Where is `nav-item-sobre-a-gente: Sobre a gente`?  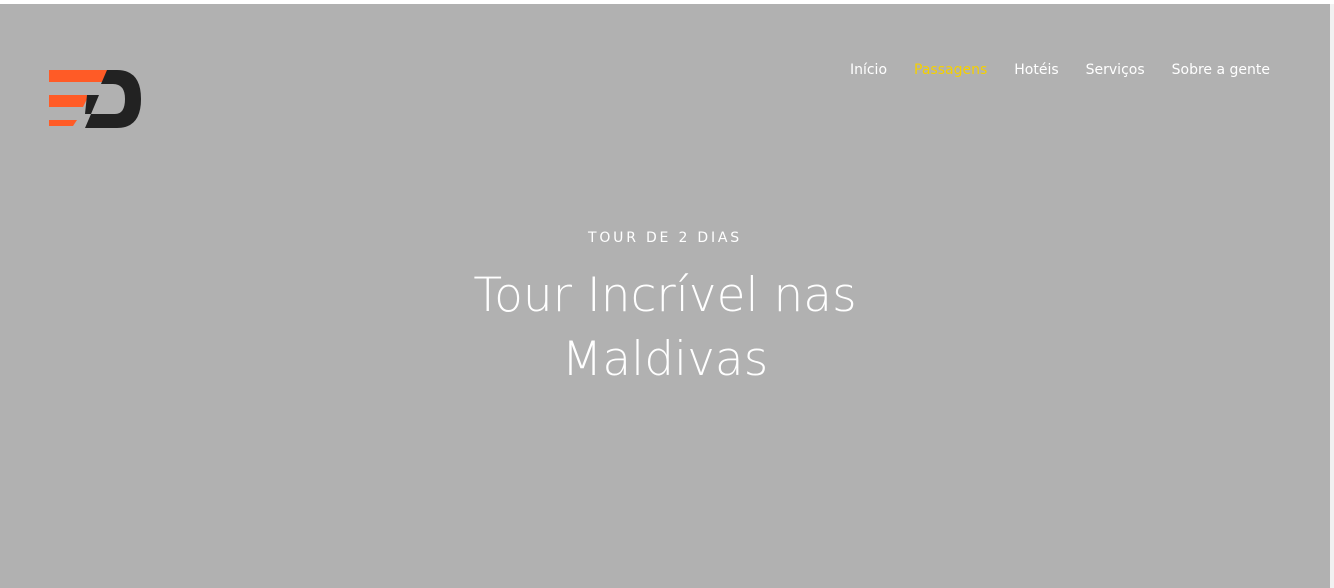
nav-item-sobre-a-gente: Sobre a gente is located at coordinates (1214, 70).